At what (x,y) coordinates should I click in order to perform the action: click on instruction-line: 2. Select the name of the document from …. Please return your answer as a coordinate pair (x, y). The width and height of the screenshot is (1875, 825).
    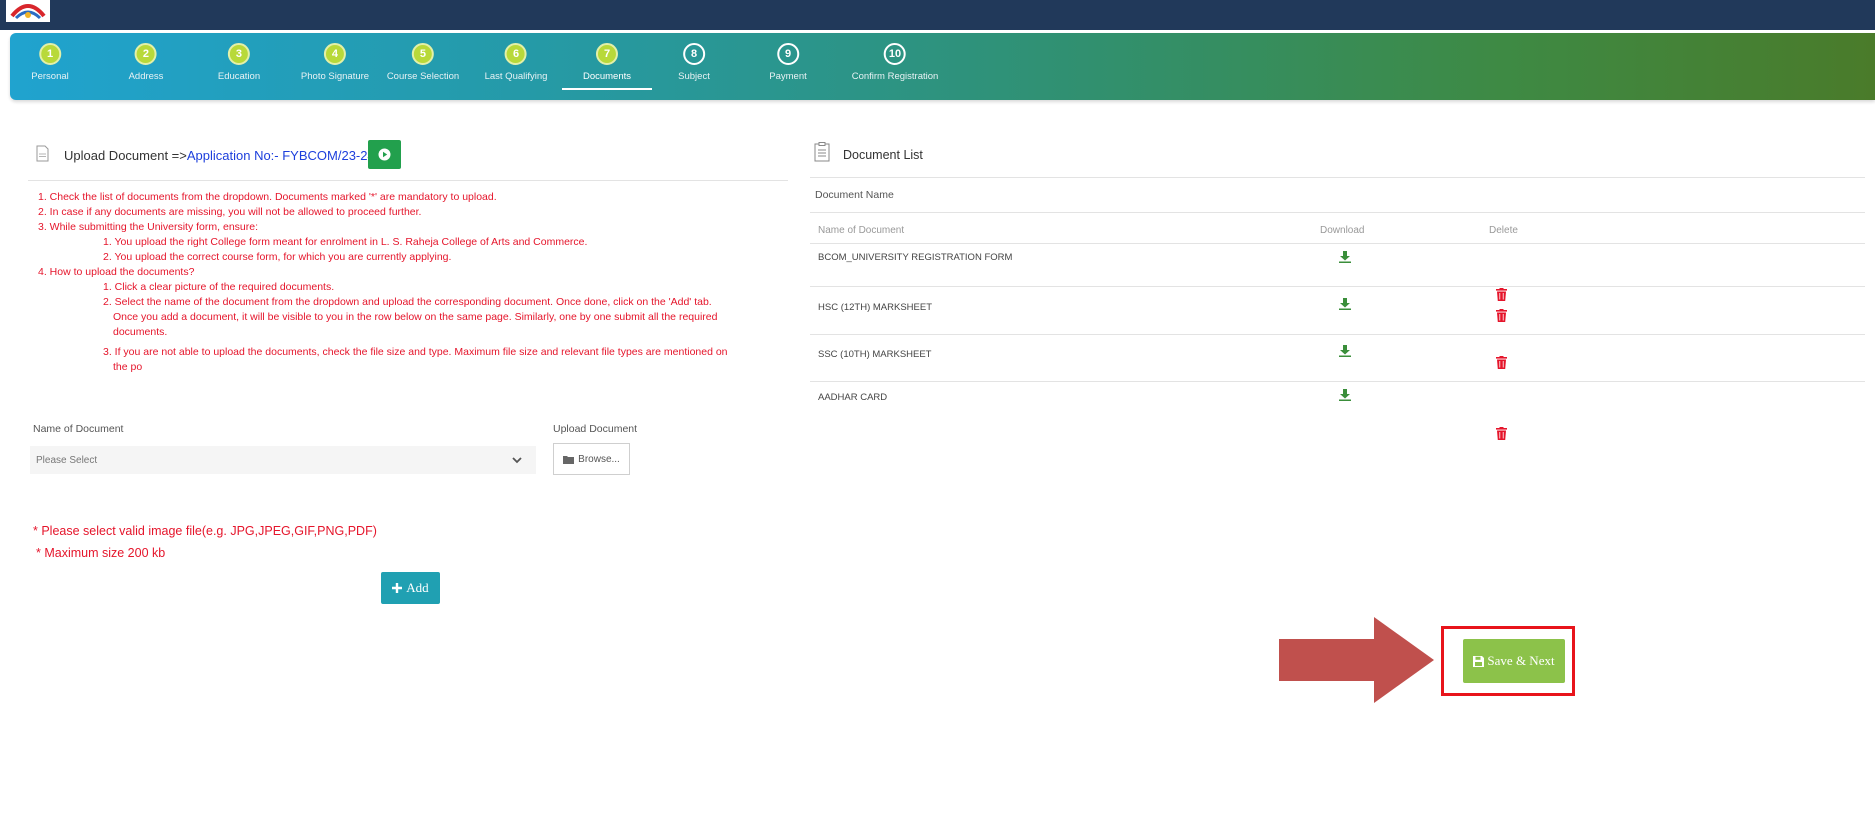
    Looking at the image, I should click on (407, 302).